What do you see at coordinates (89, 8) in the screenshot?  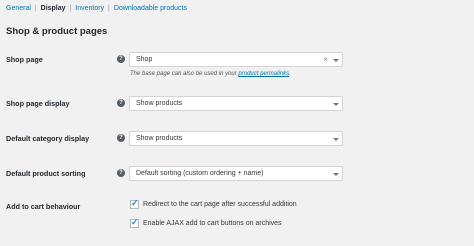 I see `subnav-inventory-link: Inventory` at bounding box center [89, 8].